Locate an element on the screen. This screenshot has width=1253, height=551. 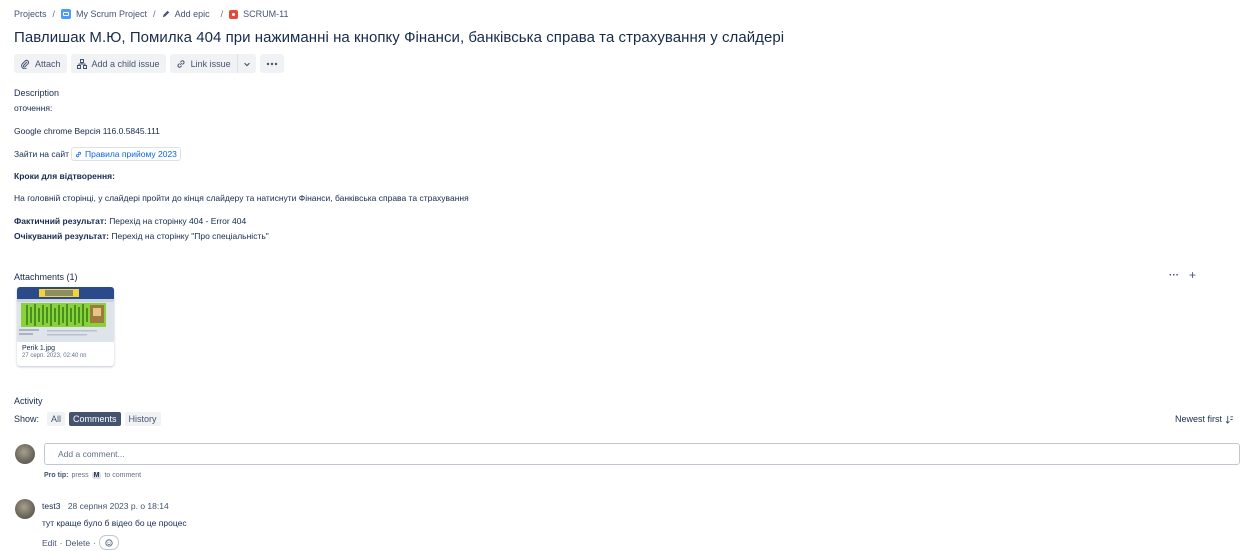
add-attachment-button: + is located at coordinates (1192, 275).